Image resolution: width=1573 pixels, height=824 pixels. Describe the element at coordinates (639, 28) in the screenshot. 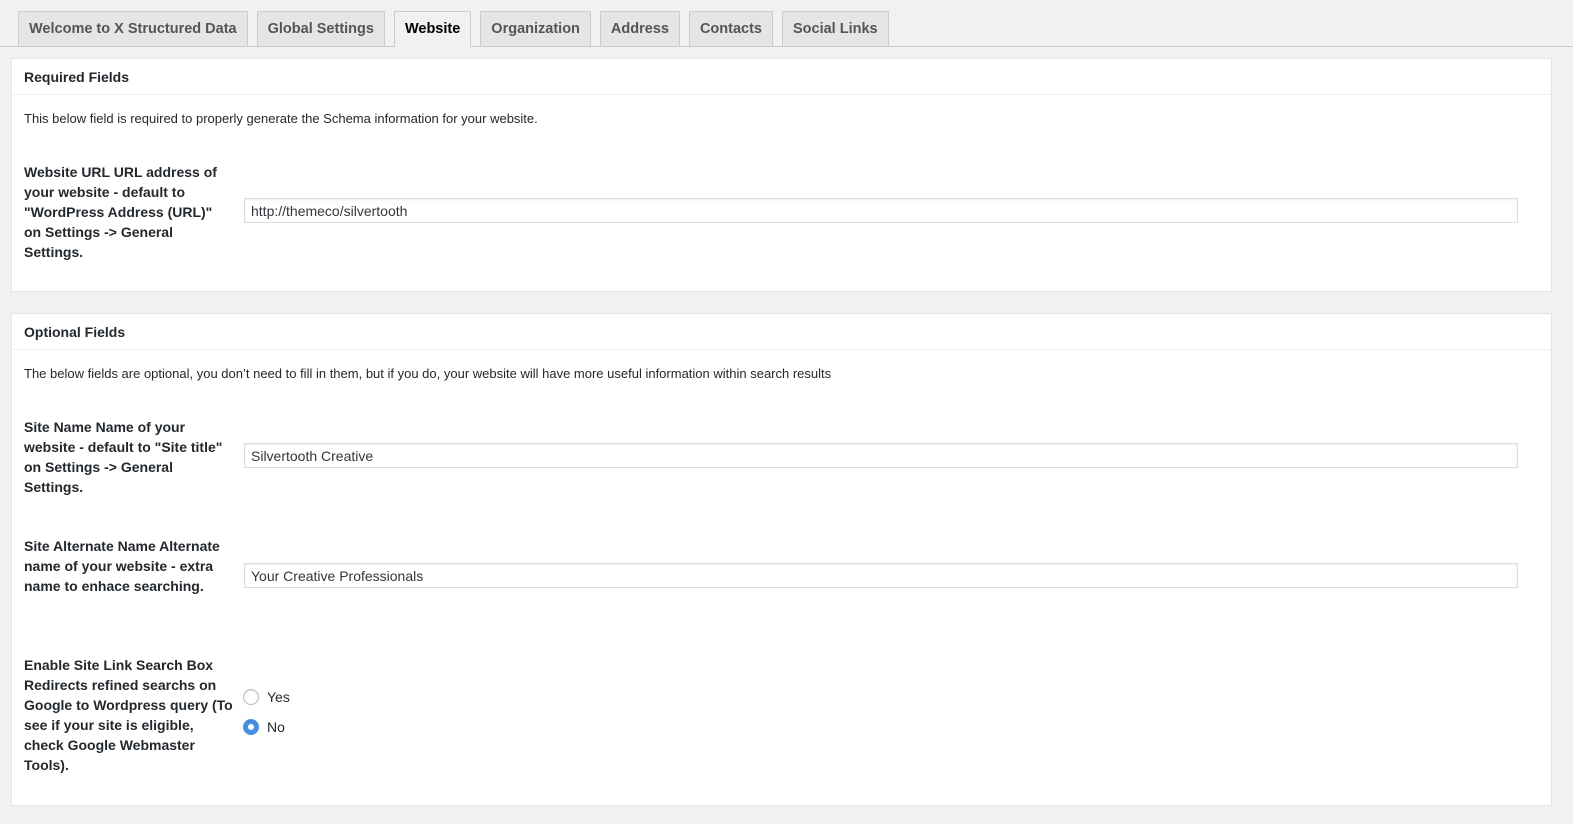

I see `tab-address: Address` at that location.